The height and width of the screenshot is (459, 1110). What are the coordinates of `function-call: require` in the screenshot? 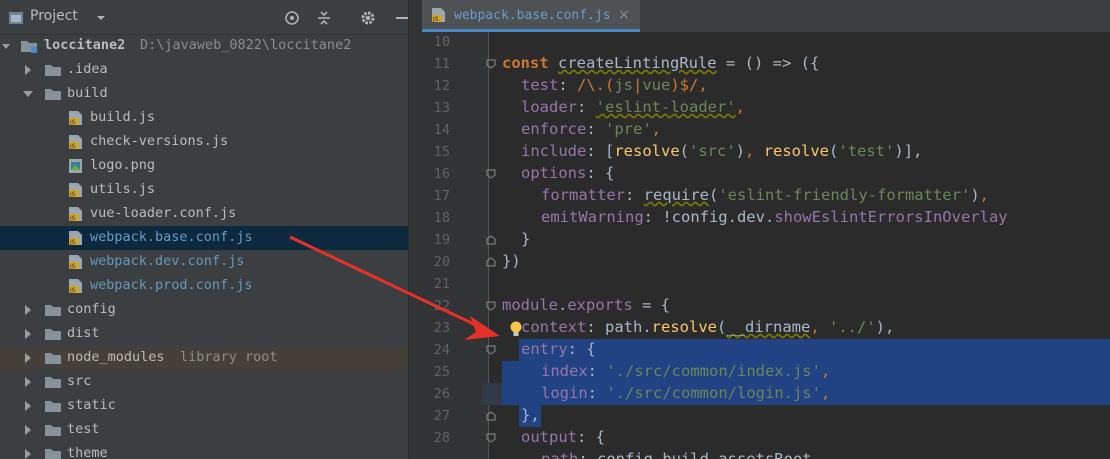 It's located at (676, 195).